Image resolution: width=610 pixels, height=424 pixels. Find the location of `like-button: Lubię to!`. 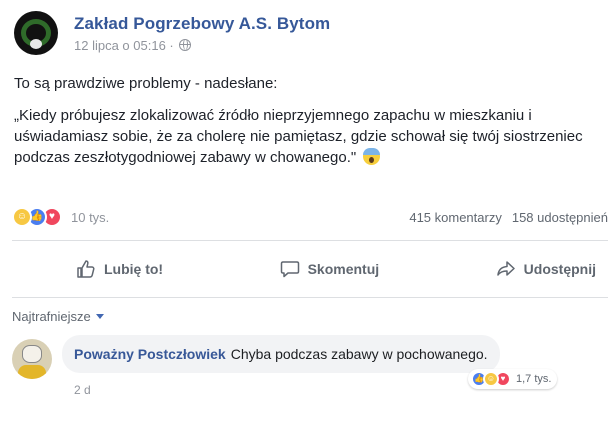

like-button: Lubię to! is located at coordinates (119, 269).